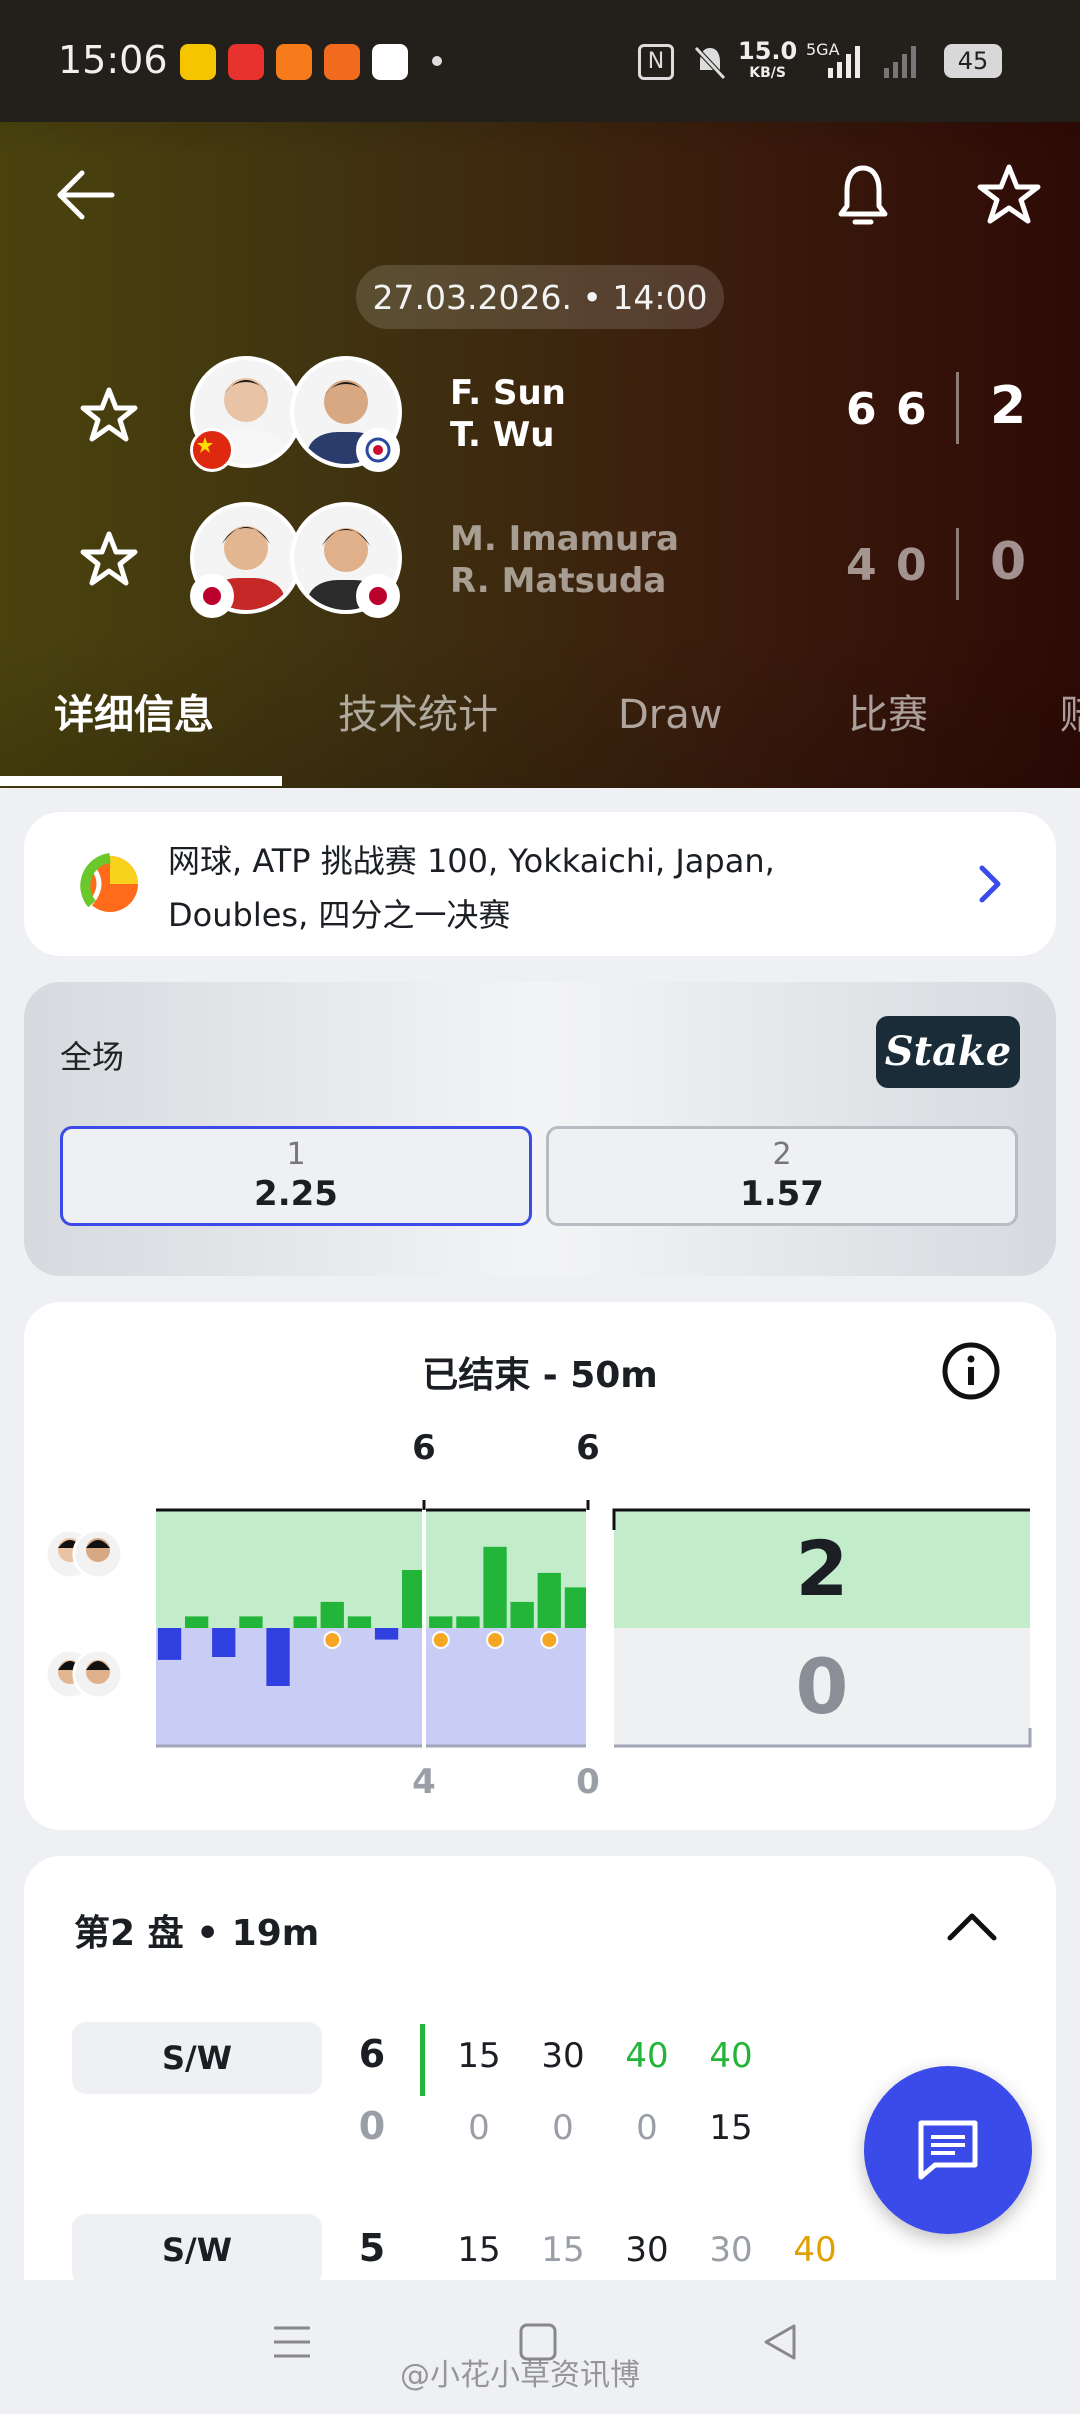  What do you see at coordinates (197, 1933) in the screenshot?
I see `set-detail-title: 第2 盘 • 19m` at bounding box center [197, 1933].